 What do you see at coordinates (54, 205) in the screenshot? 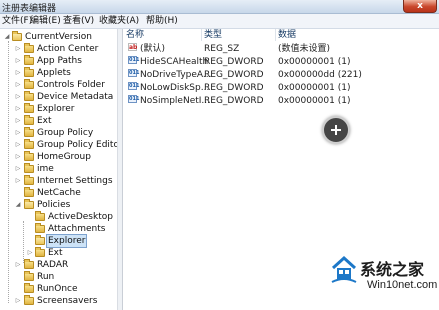
I see `tree-item-label: Policies` at bounding box center [54, 205].